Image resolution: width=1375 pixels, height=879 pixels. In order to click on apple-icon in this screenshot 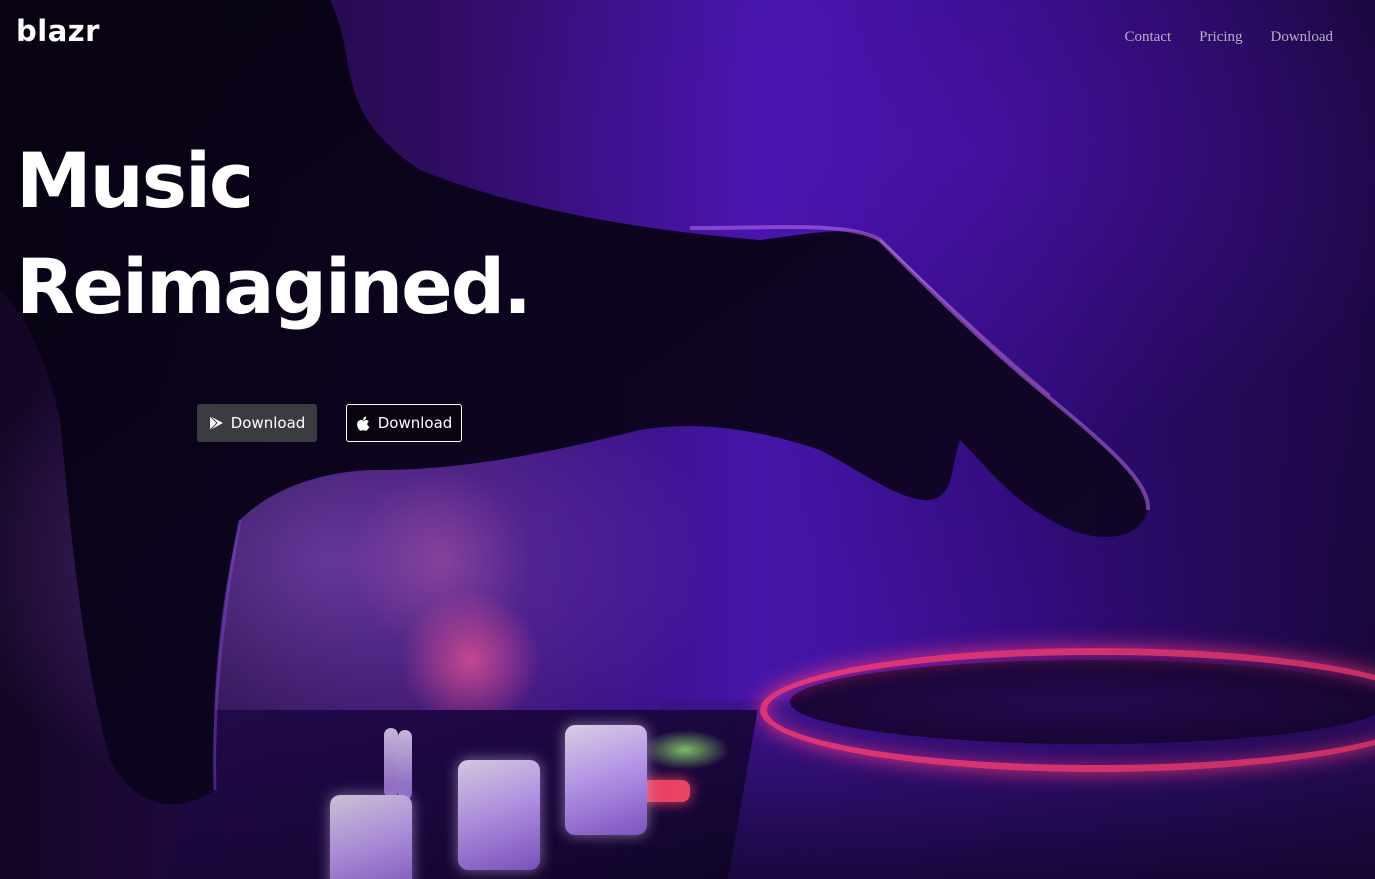, I will do `click(364, 423)`.